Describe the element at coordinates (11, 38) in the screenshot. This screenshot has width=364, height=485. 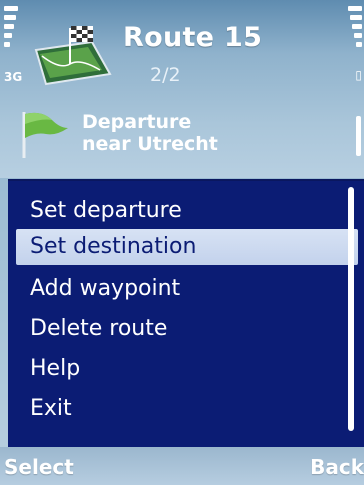
I see `signal-strength-icon` at that location.